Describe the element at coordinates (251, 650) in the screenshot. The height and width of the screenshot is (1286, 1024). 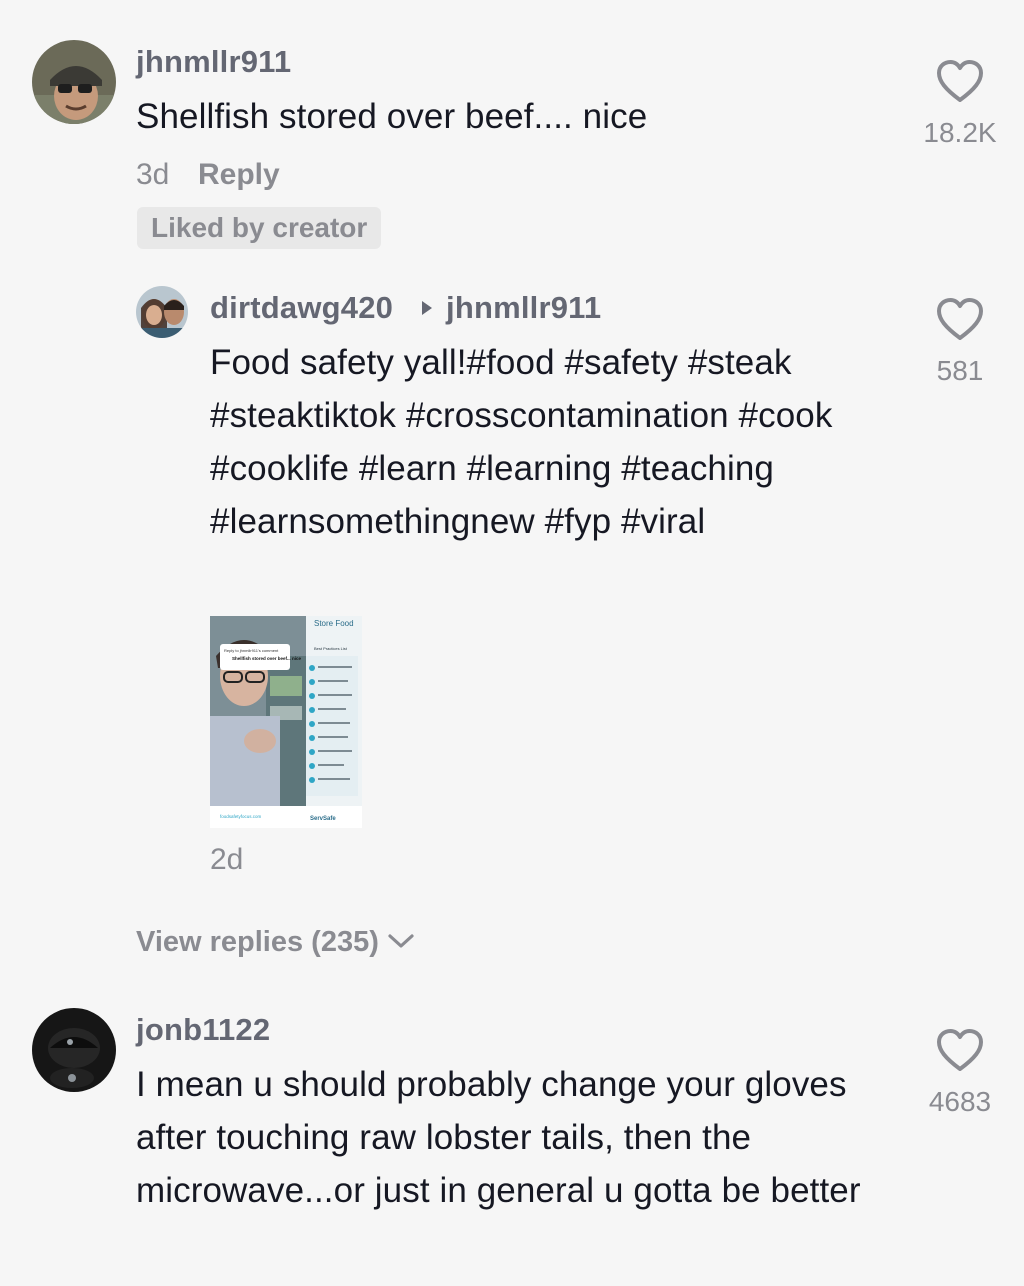
I see `thumb-overlay-heading: Reply to jhnmllr911's comment` at that location.